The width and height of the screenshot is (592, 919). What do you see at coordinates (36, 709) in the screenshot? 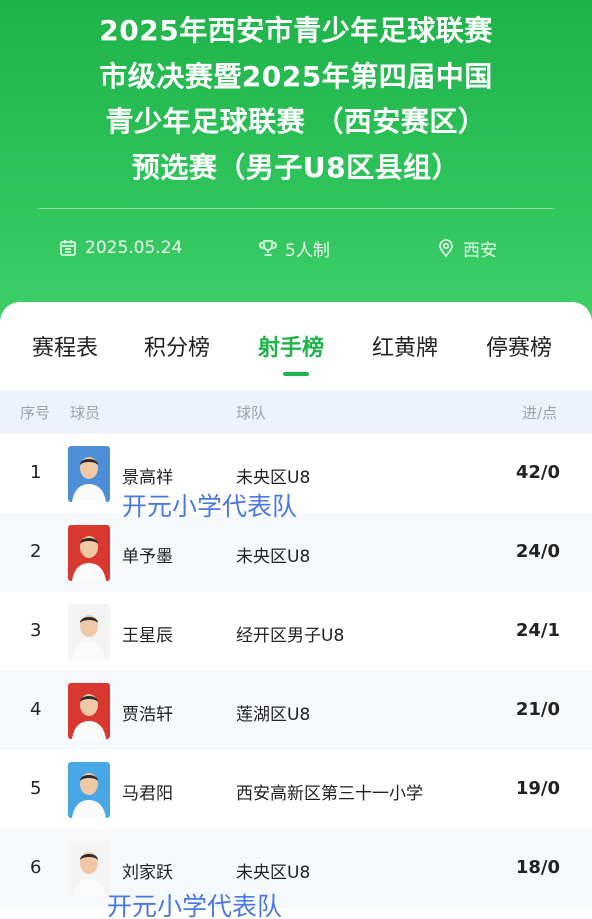
I see `row-rank: 4` at bounding box center [36, 709].